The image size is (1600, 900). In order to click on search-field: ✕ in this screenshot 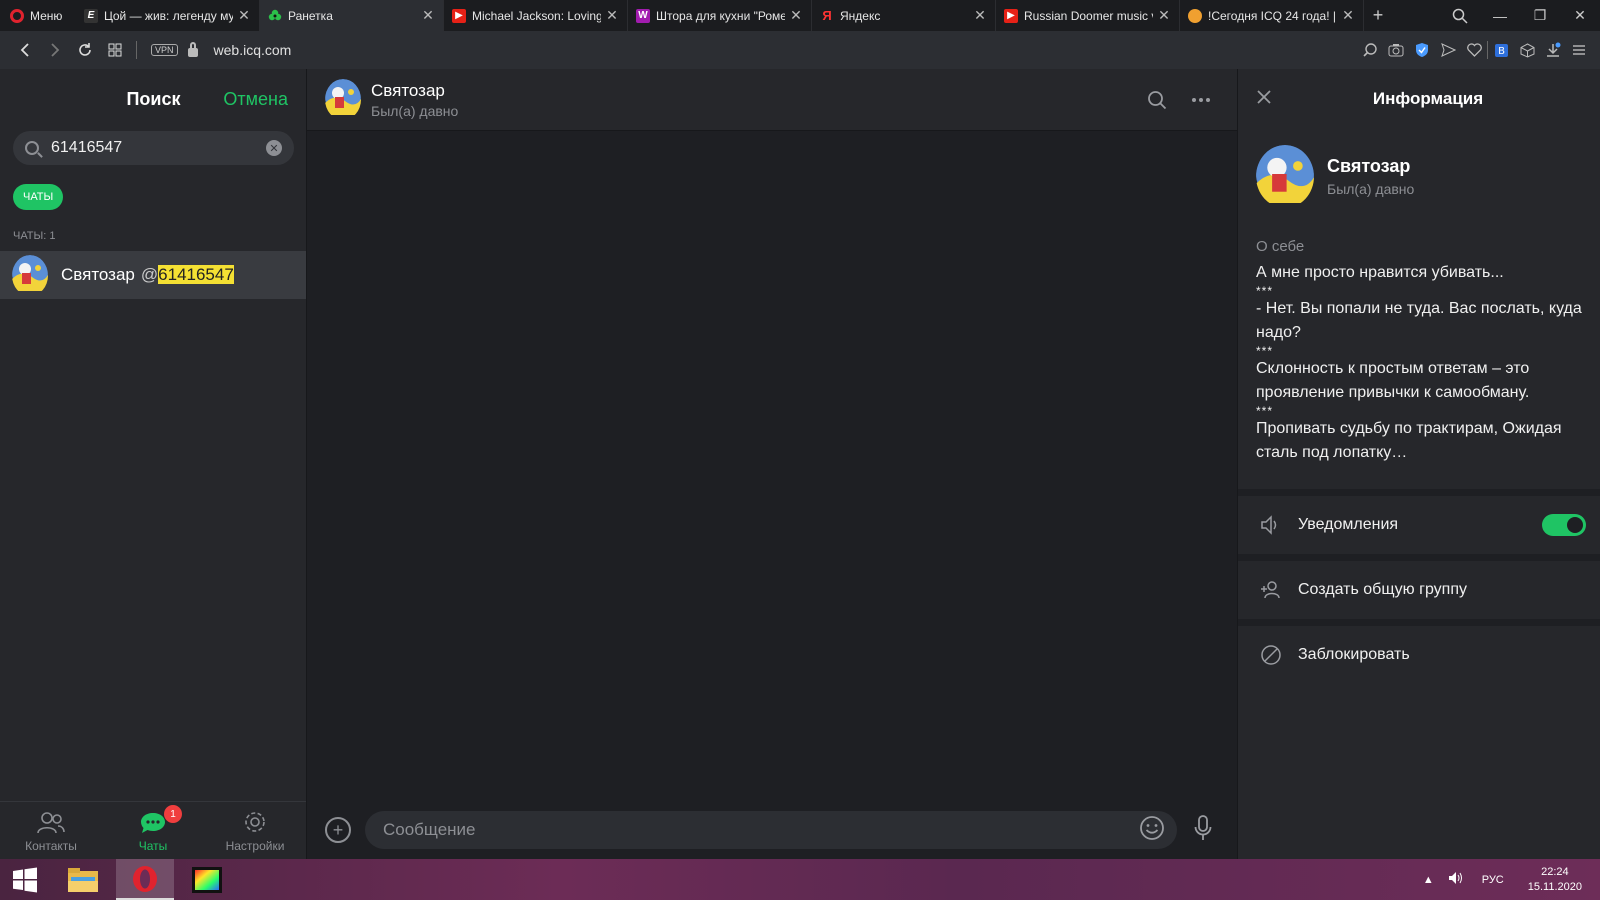, I will do `click(153, 148)`.